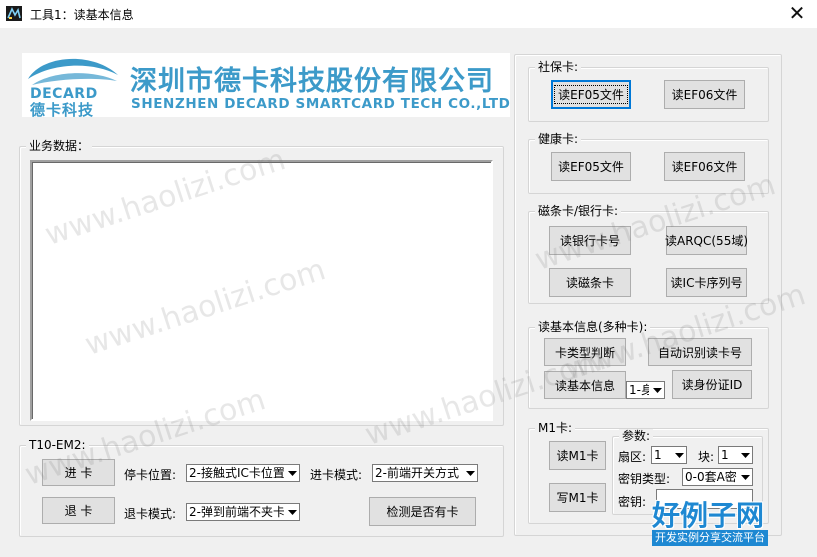  I want to click on read-m1-button: 读M1卡, so click(577, 455).